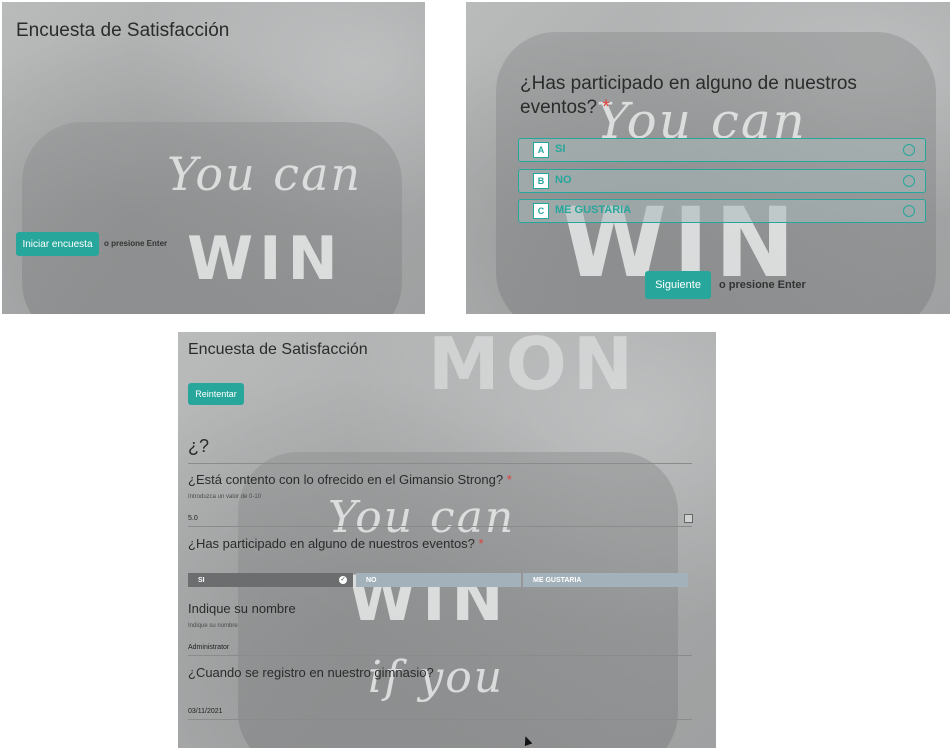  I want to click on section-heading: ¿?, so click(199, 446).